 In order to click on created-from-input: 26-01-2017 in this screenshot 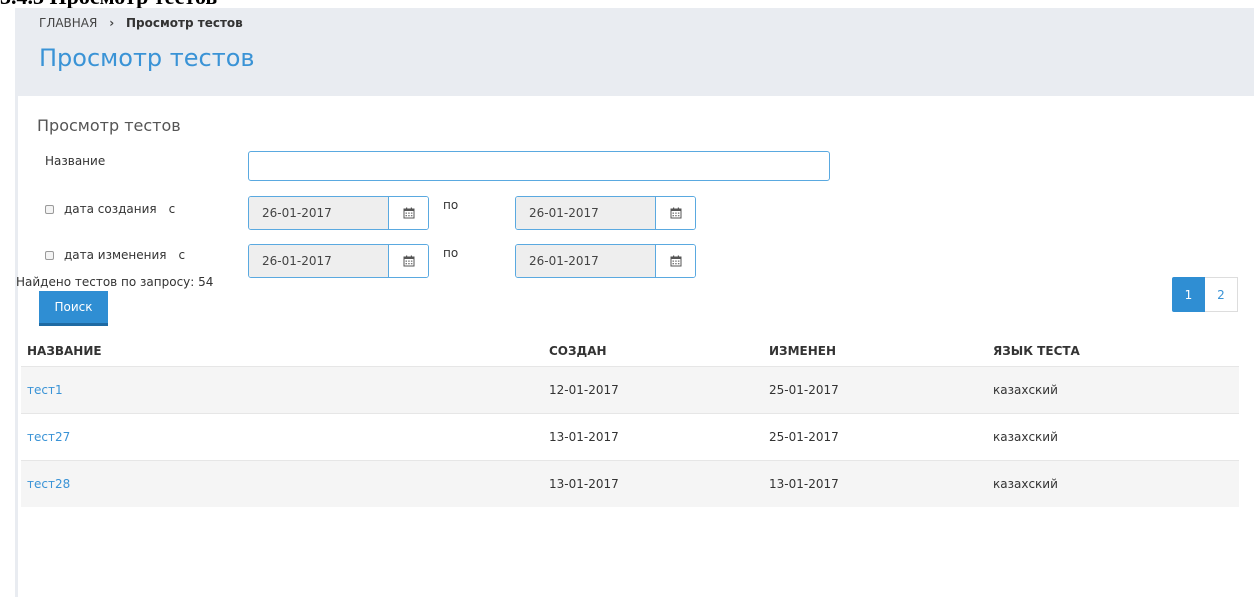, I will do `click(319, 213)`.